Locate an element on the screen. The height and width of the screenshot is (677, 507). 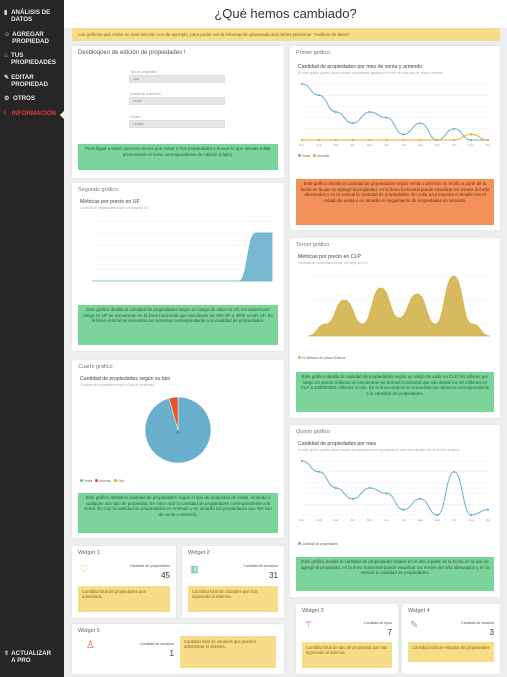
fourth-chart-svg: 43 is located at coordinates (178, 430).